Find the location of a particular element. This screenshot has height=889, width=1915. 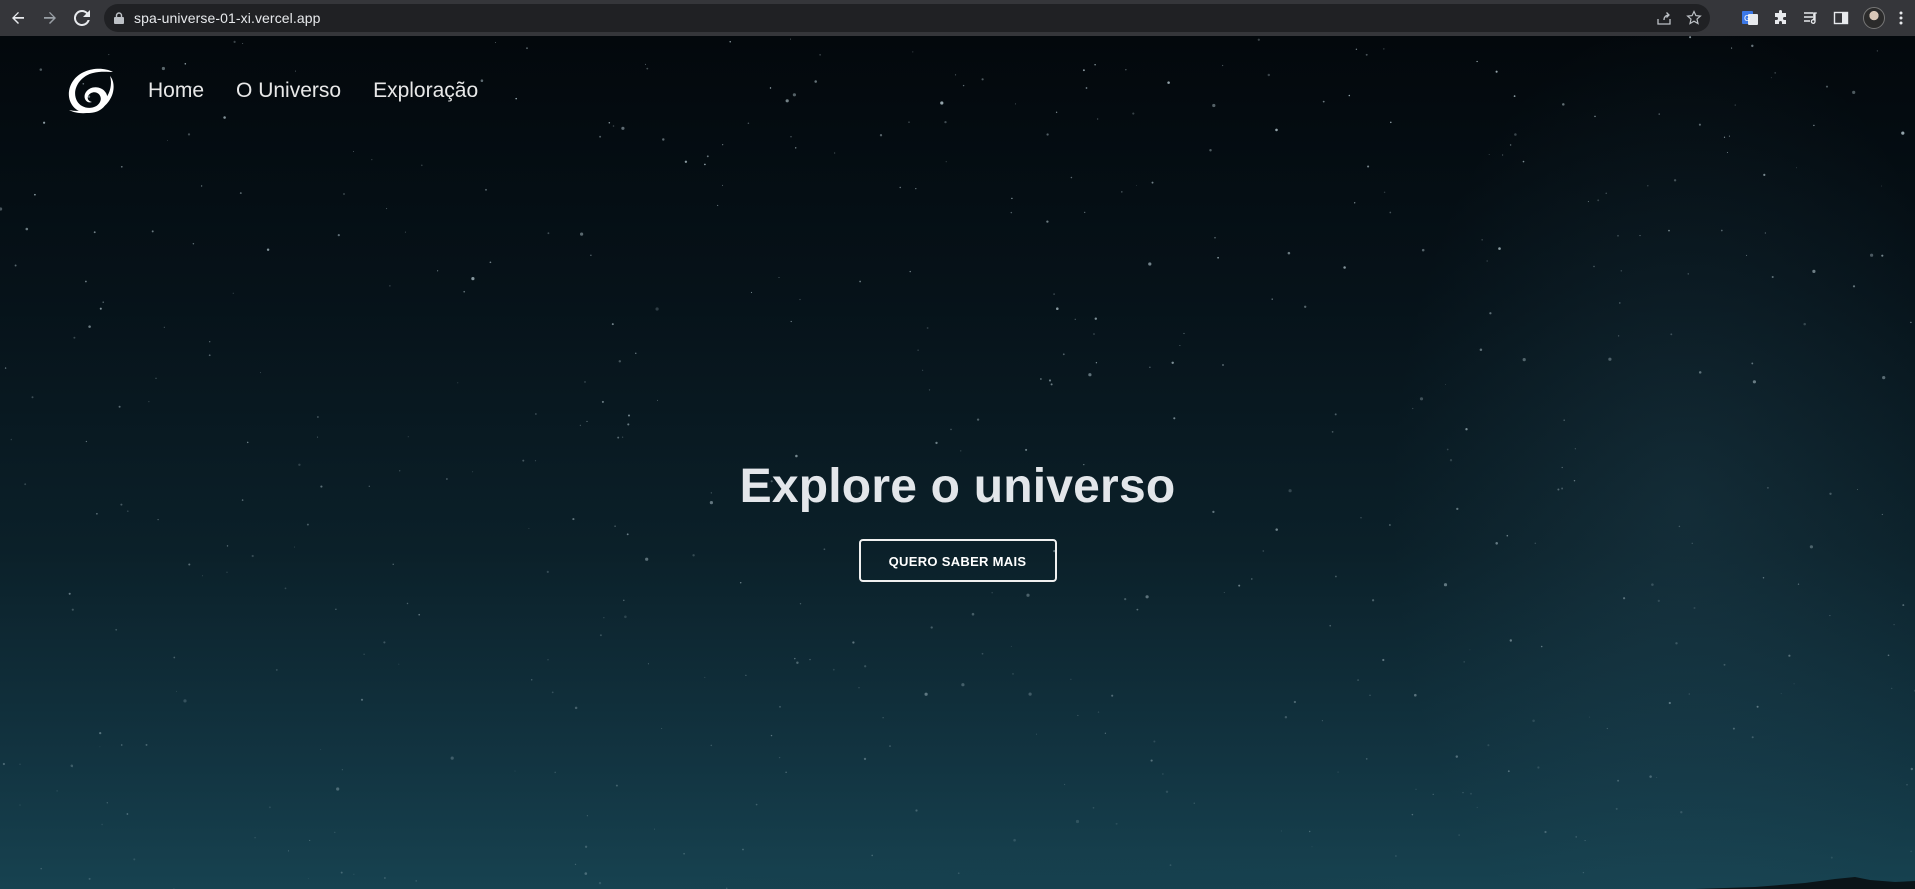

url-text: spa-universe-01-xi.vercel.app is located at coordinates (227, 18).